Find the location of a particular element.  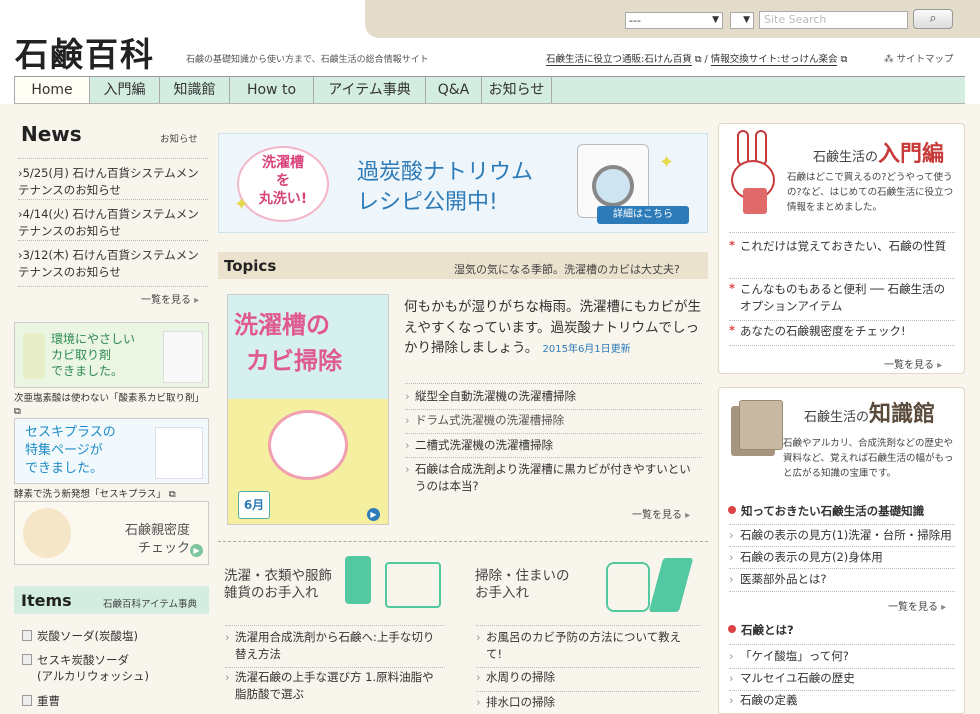

news-item: ›4/14(火) 石けん百貨システムメンテナンスのお知らせ is located at coordinates (113, 219).